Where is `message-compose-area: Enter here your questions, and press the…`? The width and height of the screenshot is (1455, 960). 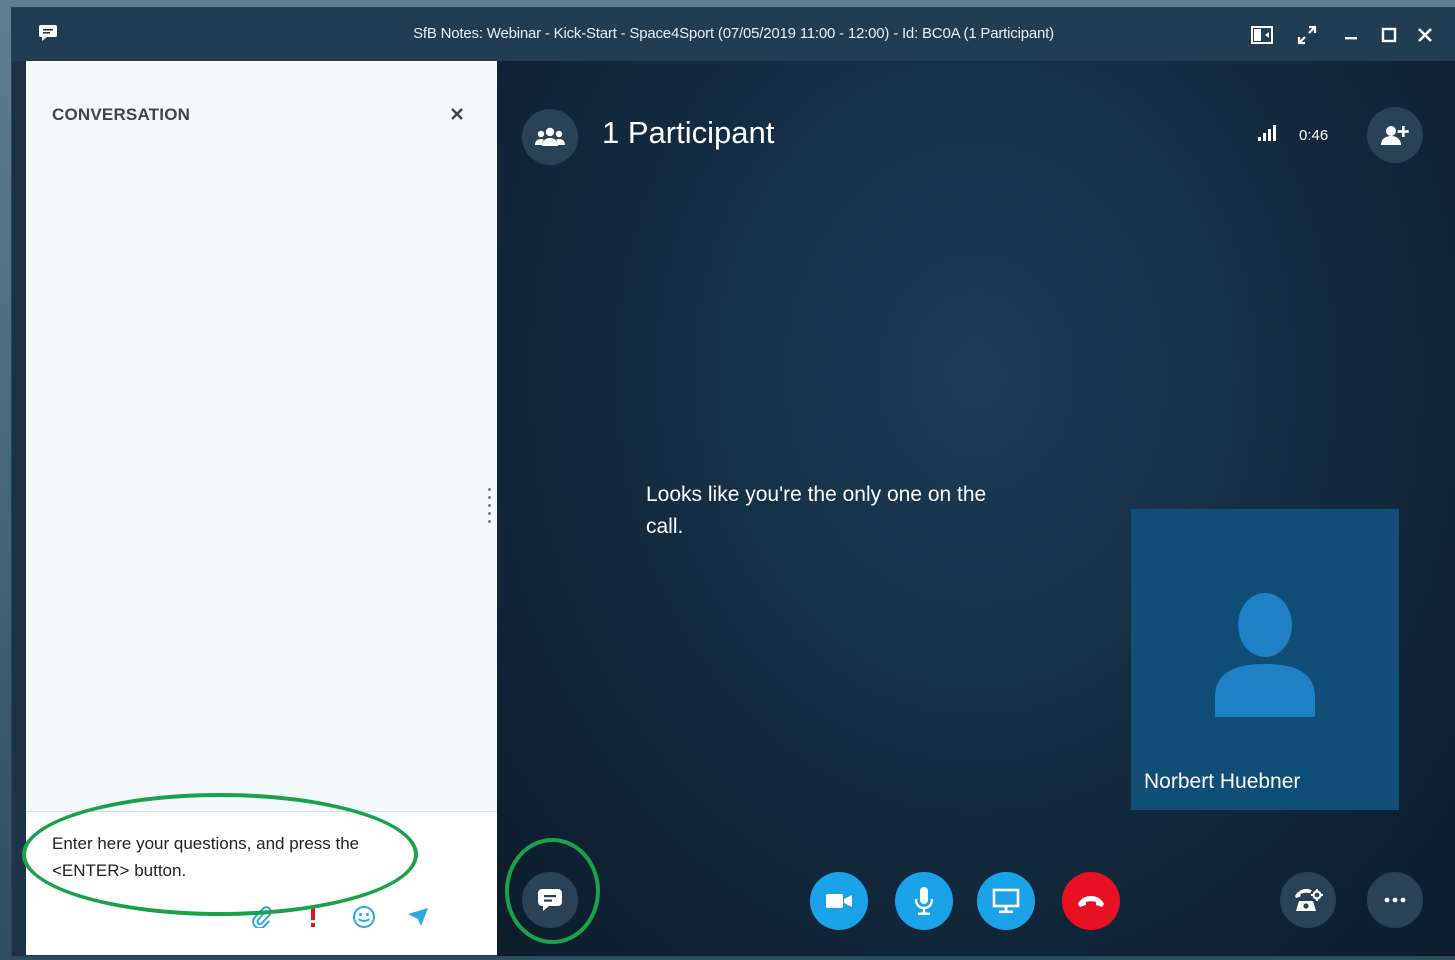 message-compose-area: Enter here your questions, and press the… is located at coordinates (261, 883).